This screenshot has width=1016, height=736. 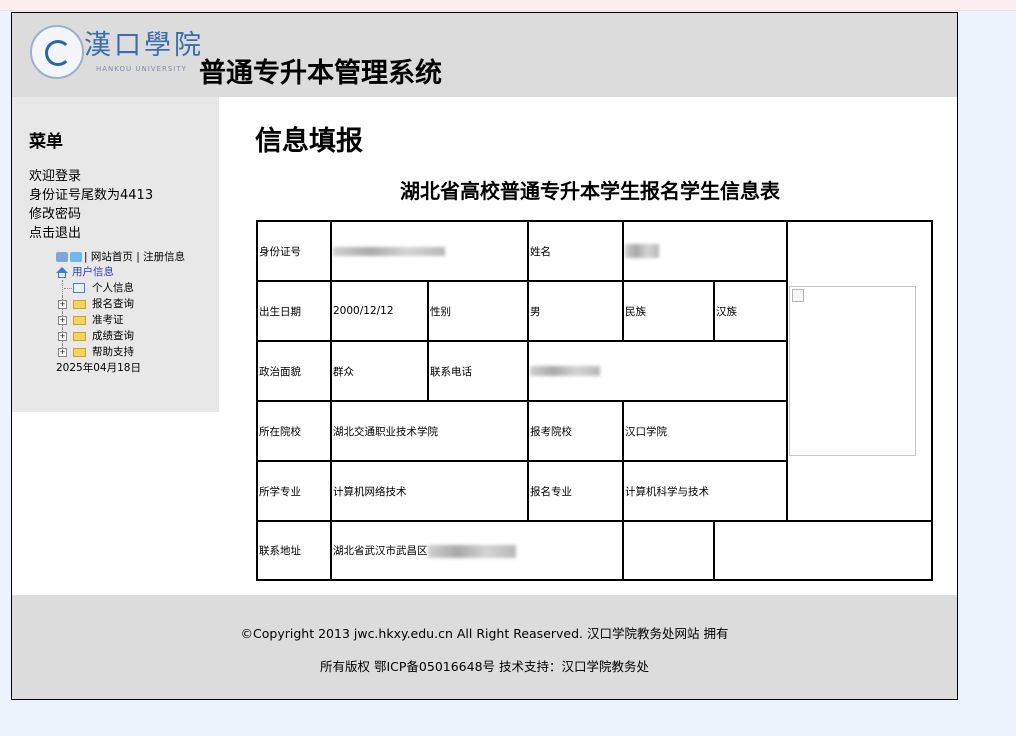 What do you see at coordinates (380, 551) in the screenshot?
I see `address-prefix: 湖北省武汉市武昌区` at bounding box center [380, 551].